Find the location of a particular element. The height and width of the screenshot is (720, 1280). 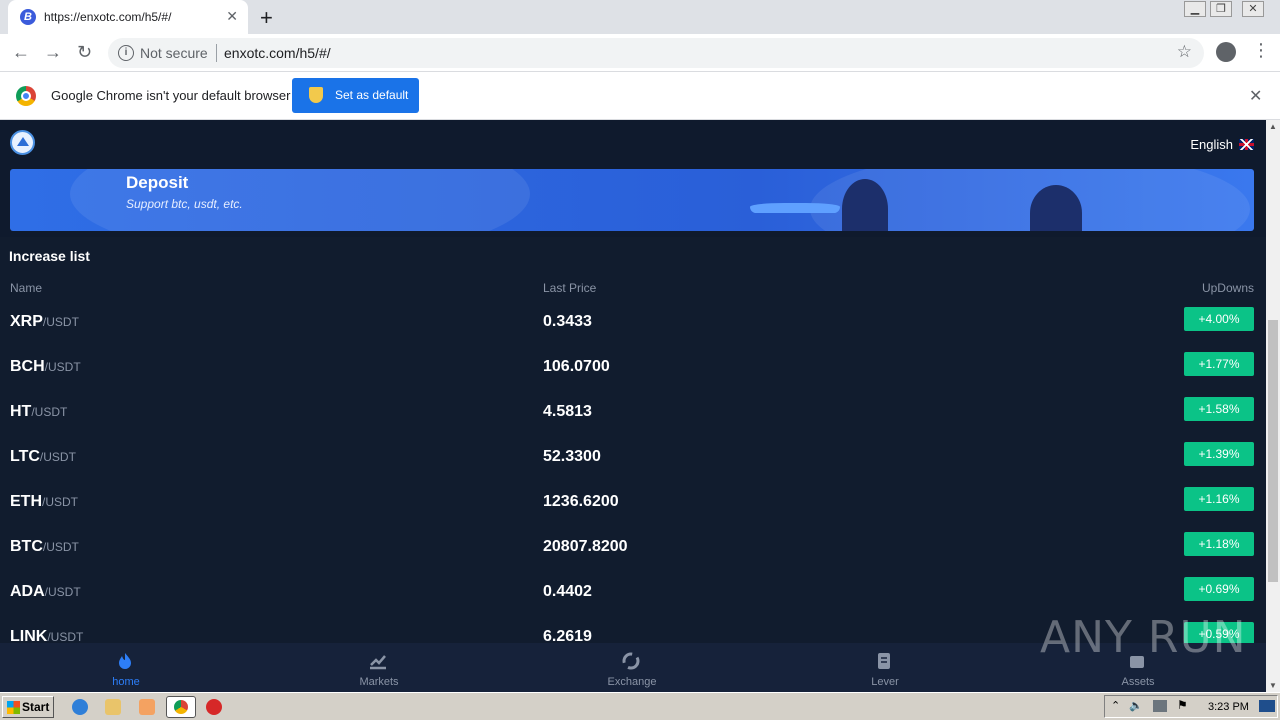

forward-arrow-icon: → is located at coordinates (53, 52).